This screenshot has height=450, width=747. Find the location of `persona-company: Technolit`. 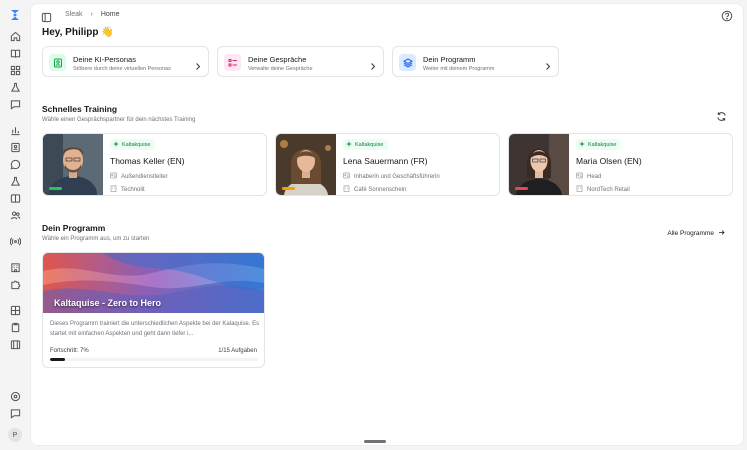

persona-company: Technolit is located at coordinates (127, 189).